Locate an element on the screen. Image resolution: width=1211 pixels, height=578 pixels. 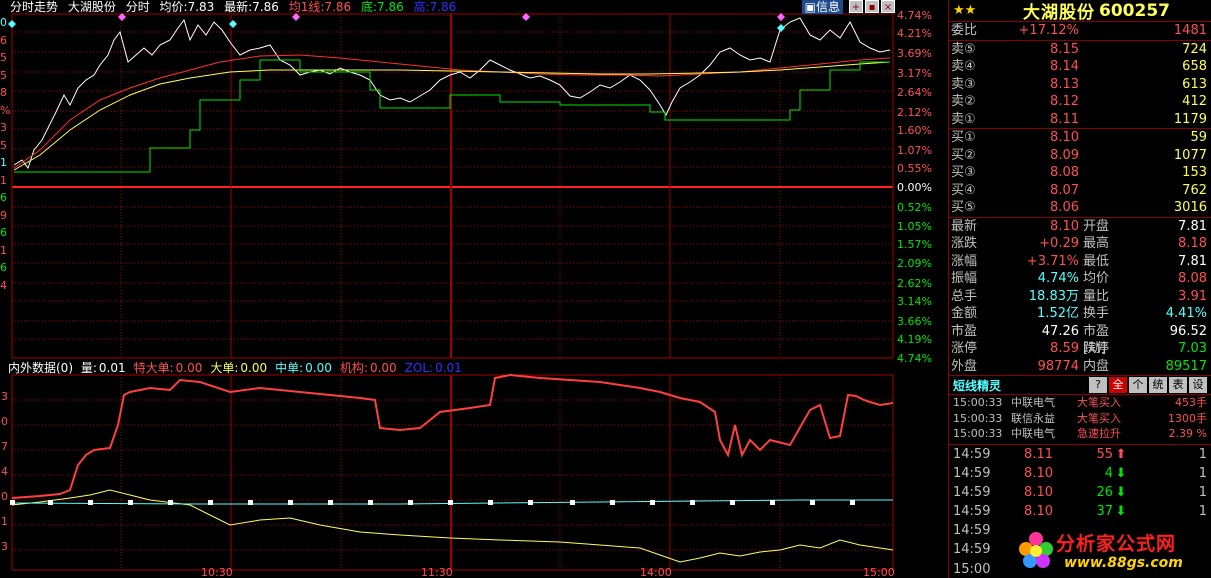
wizard-row: 15:00:33 中联电气 大笔买入 453手 is located at coordinates (1080, 403).